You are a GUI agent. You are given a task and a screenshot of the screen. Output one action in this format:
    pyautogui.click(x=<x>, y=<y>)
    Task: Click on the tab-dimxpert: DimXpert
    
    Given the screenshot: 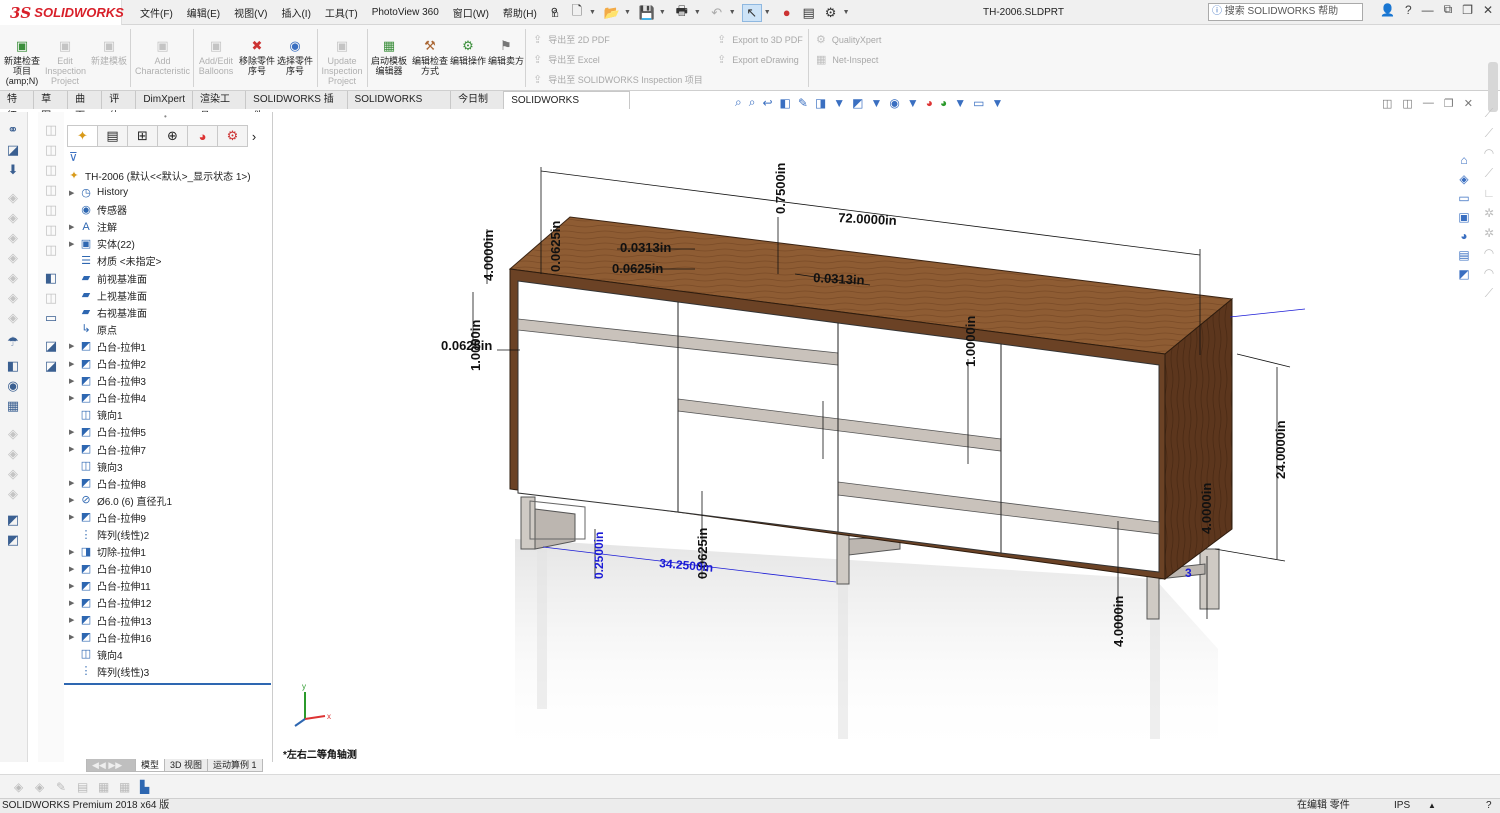 What is the action you would take?
    pyautogui.click(x=164, y=100)
    